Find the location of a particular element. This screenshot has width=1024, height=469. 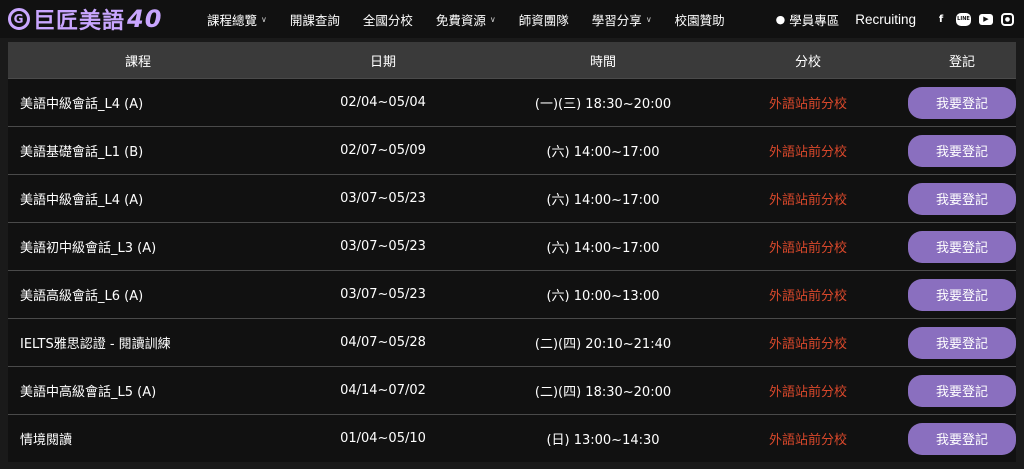

header-time: 時間 is located at coordinates (602, 62).